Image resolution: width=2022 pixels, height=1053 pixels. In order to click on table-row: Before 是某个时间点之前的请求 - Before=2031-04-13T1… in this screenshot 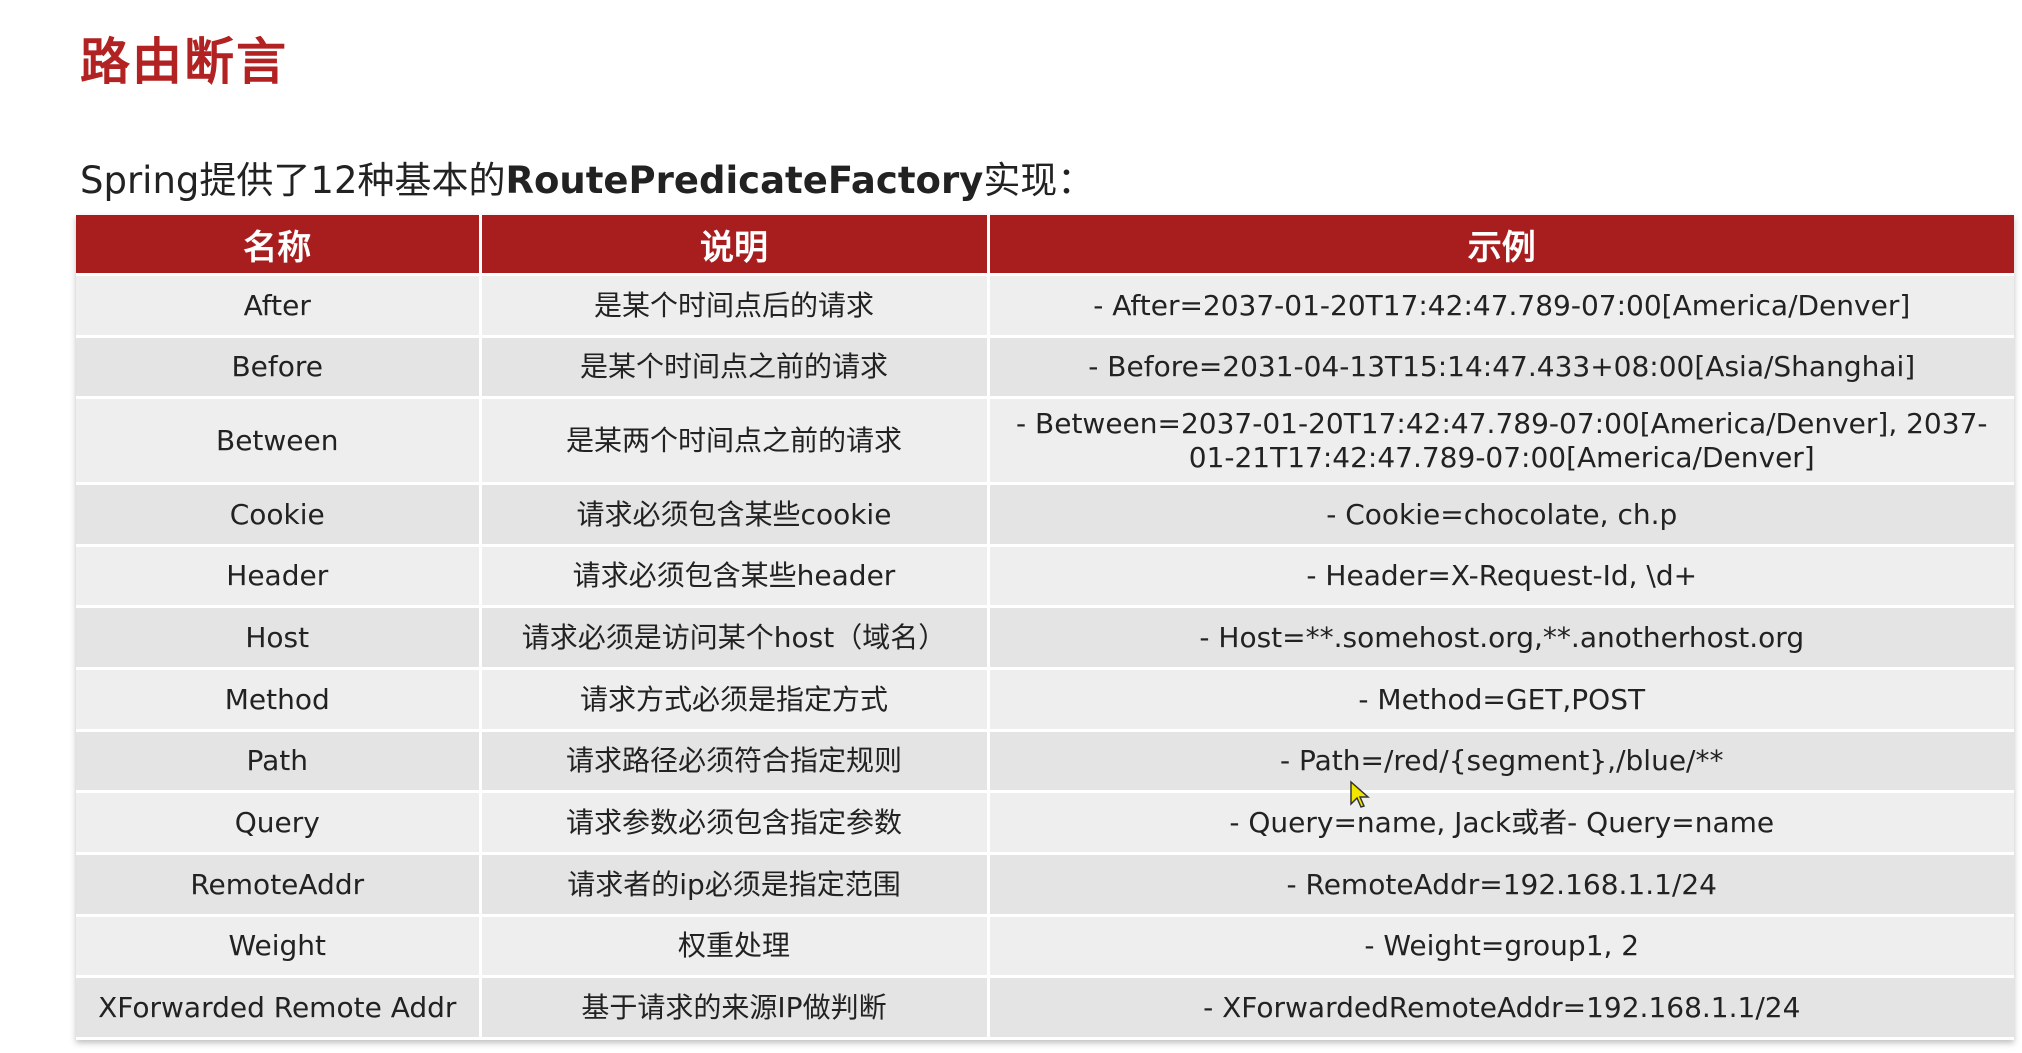, I will do `click(1045, 368)`.